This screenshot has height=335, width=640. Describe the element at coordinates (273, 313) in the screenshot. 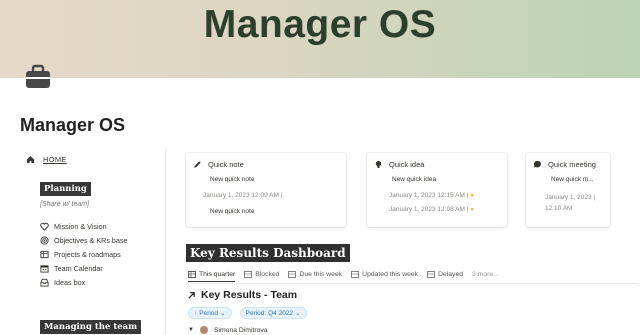

I see `period-filter-chip: Period: Q4 2022 ⌄` at that location.